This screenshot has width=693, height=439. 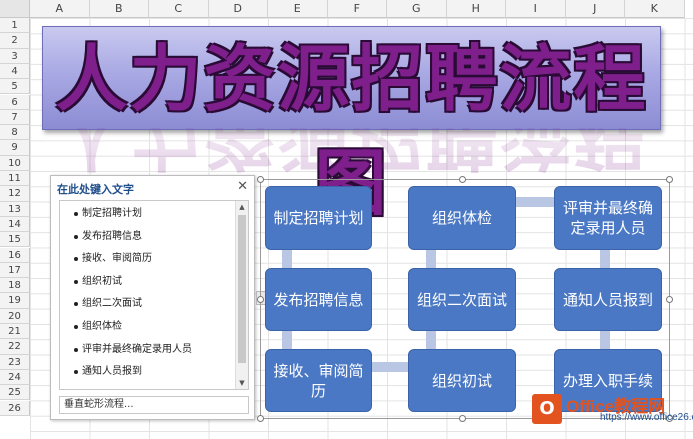 I want to click on row-header: 4, so click(x=15, y=71).